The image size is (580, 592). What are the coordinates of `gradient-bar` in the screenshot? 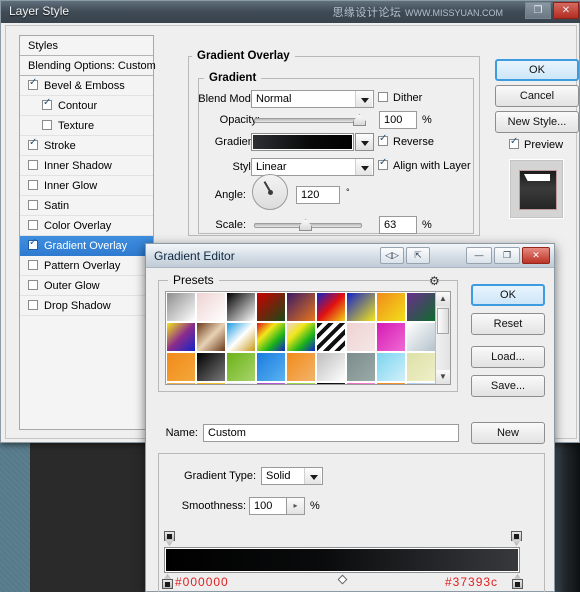 It's located at (342, 560).